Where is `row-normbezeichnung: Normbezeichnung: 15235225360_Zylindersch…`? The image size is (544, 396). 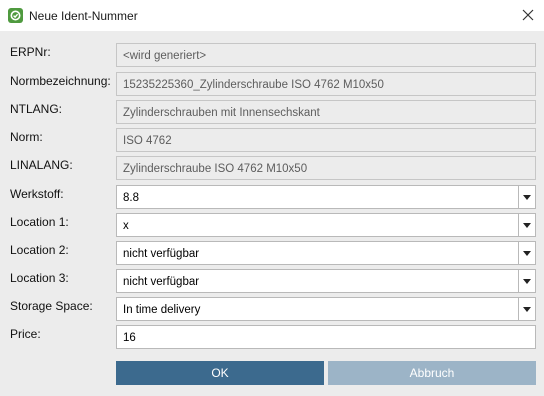
row-normbezeichnung: Normbezeichnung: 15235225360_Zylindersch… is located at coordinates (272, 84).